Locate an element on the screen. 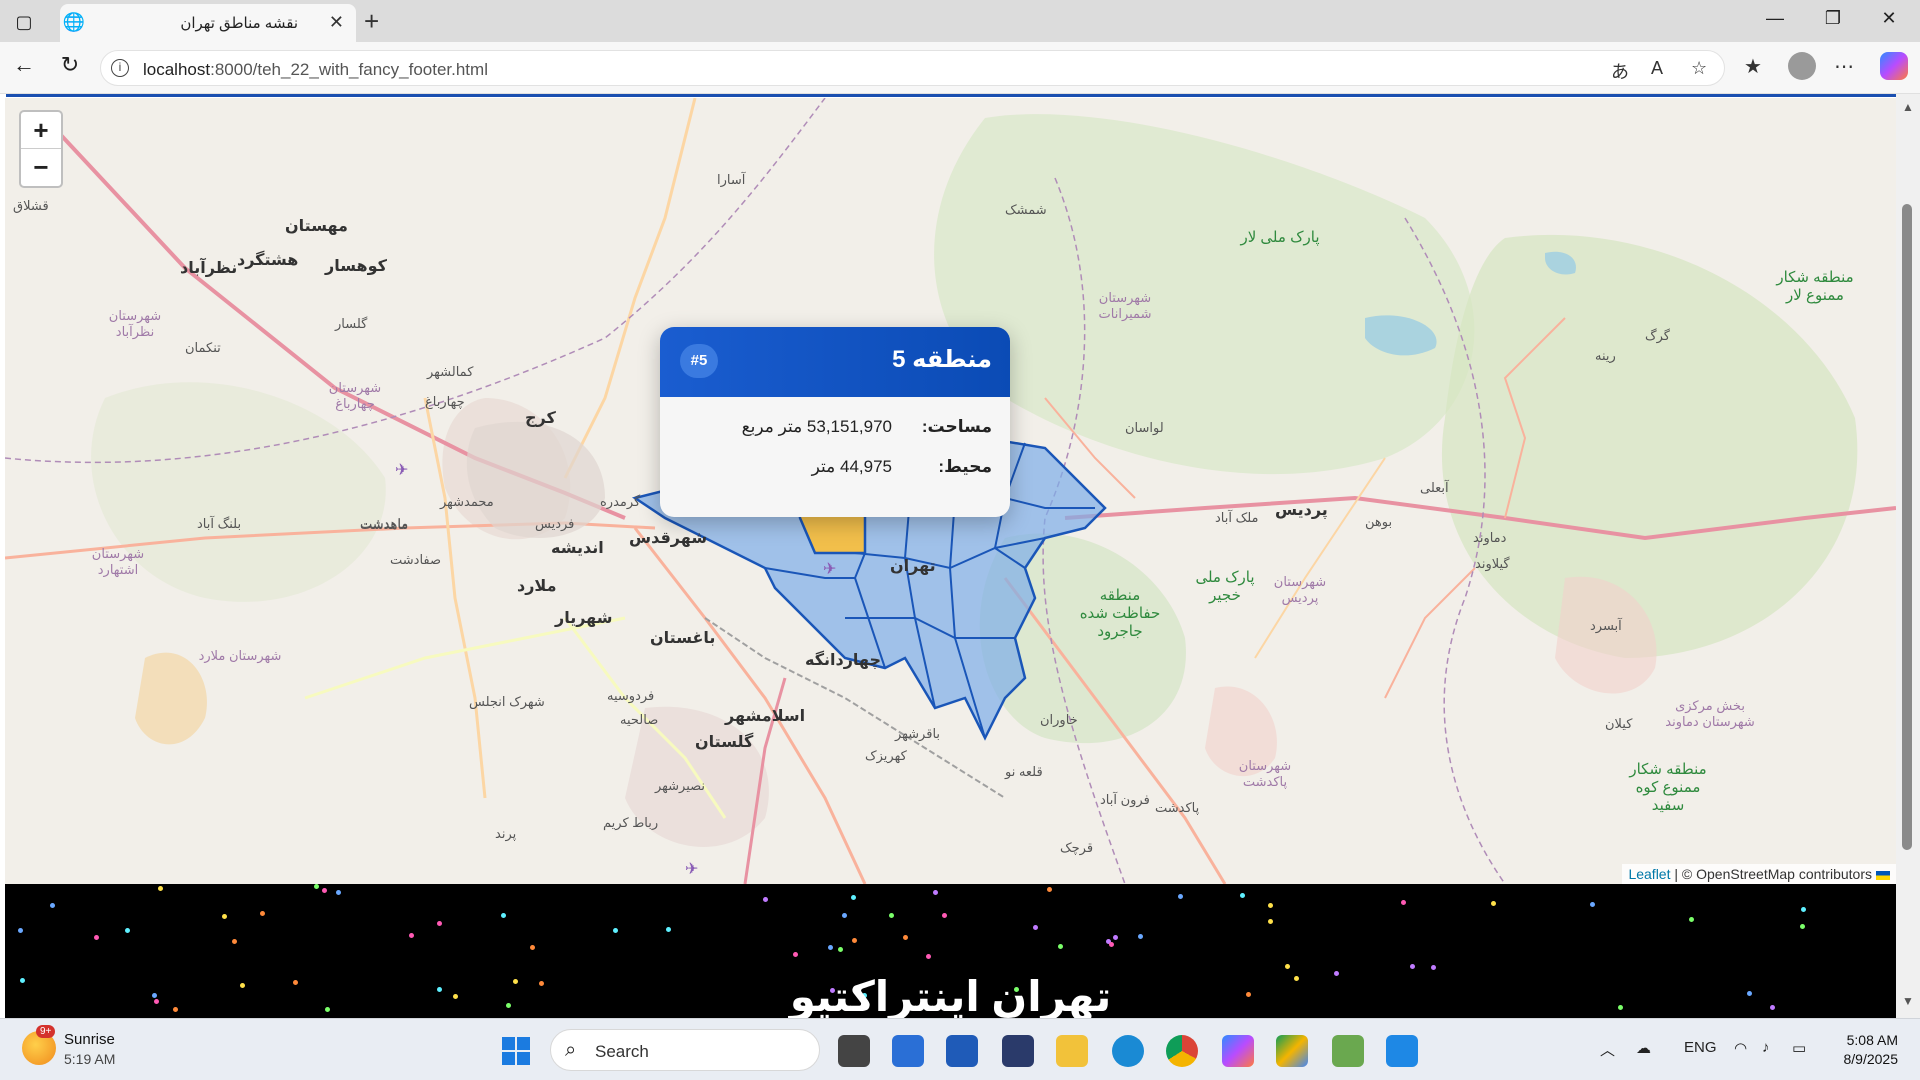  district-number-badge: #5 is located at coordinates (699, 361).